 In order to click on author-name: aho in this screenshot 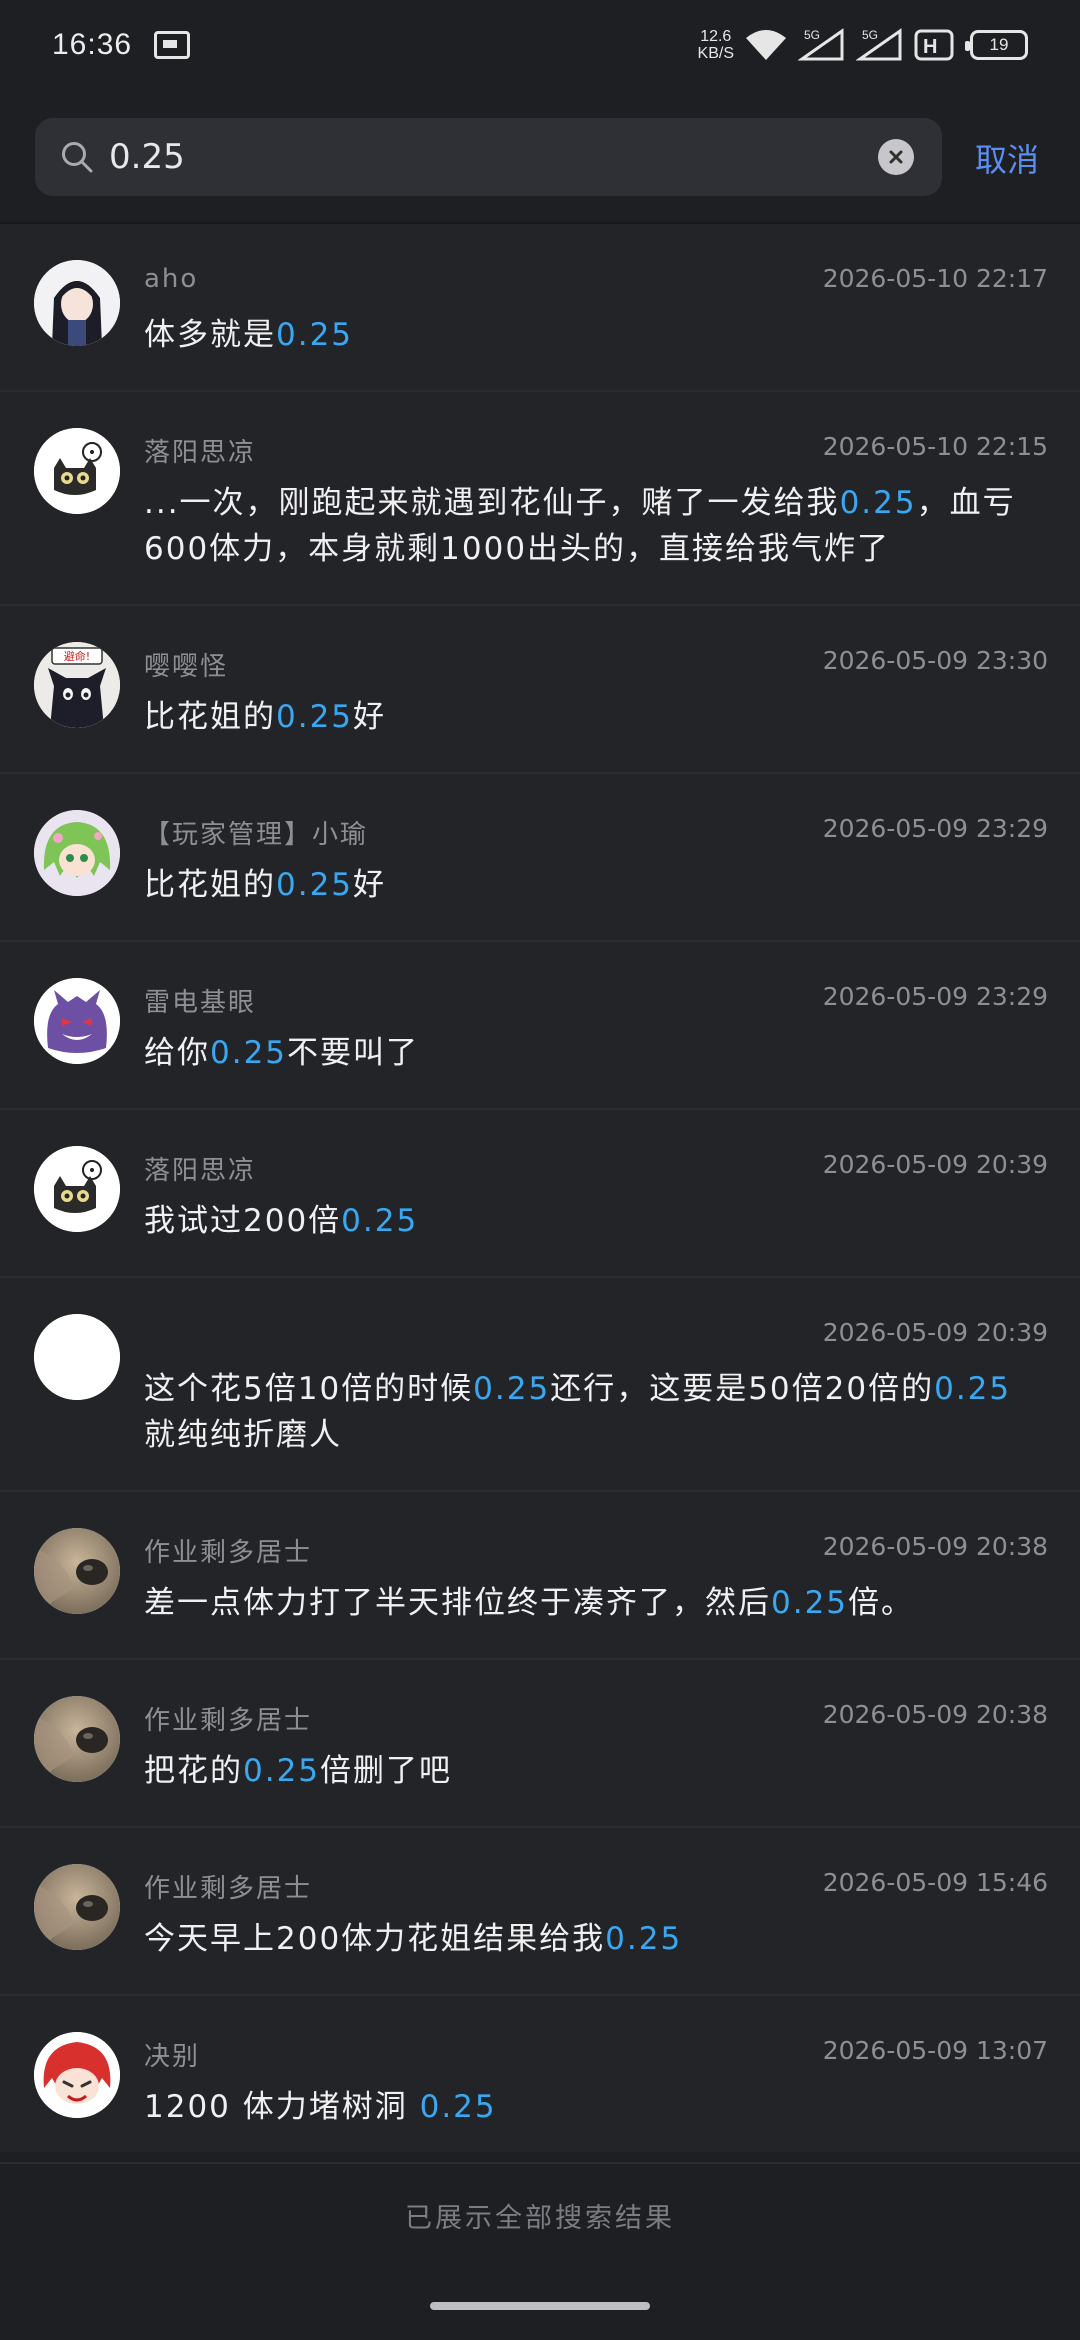, I will do `click(171, 279)`.